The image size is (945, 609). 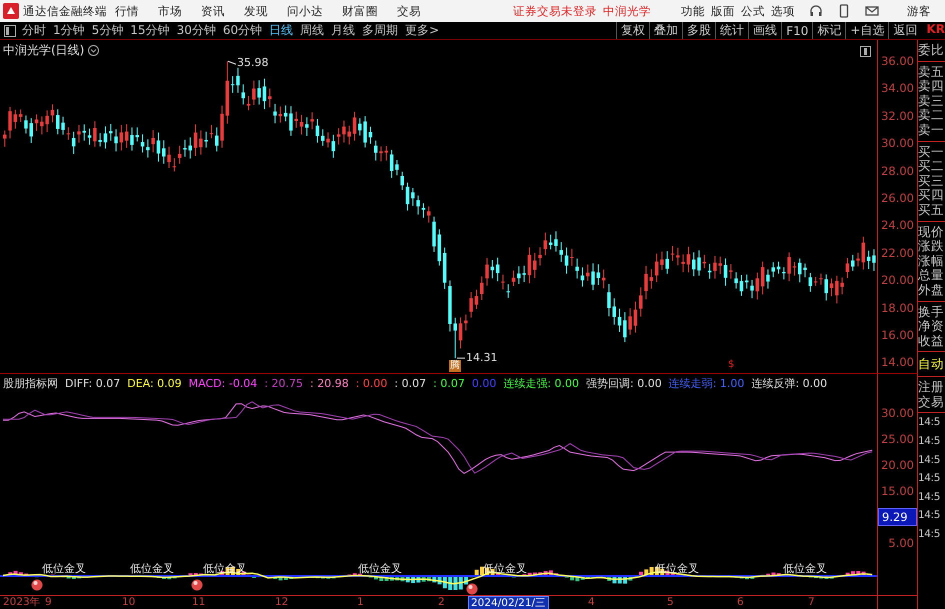 What do you see at coordinates (409, 11) in the screenshot?
I see `menu-item: 交易` at bounding box center [409, 11].